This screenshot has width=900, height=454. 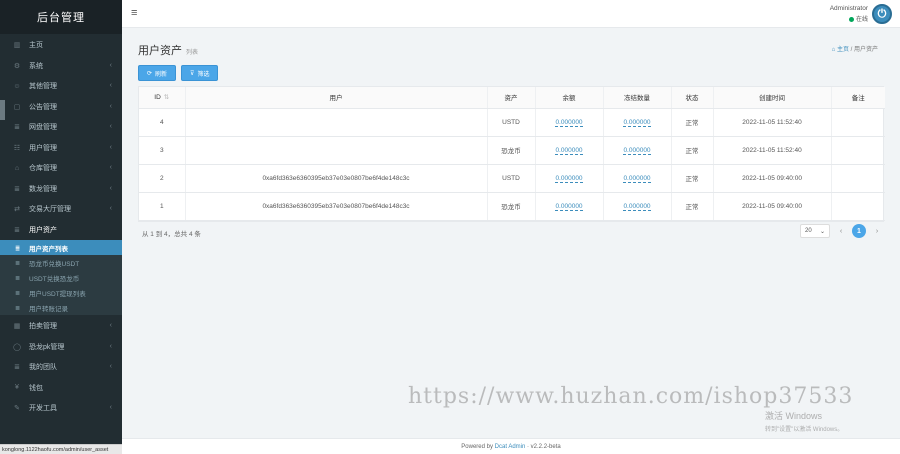 I want to click on sidebar-item-label: 网盘管理, so click(x=43, y=128).